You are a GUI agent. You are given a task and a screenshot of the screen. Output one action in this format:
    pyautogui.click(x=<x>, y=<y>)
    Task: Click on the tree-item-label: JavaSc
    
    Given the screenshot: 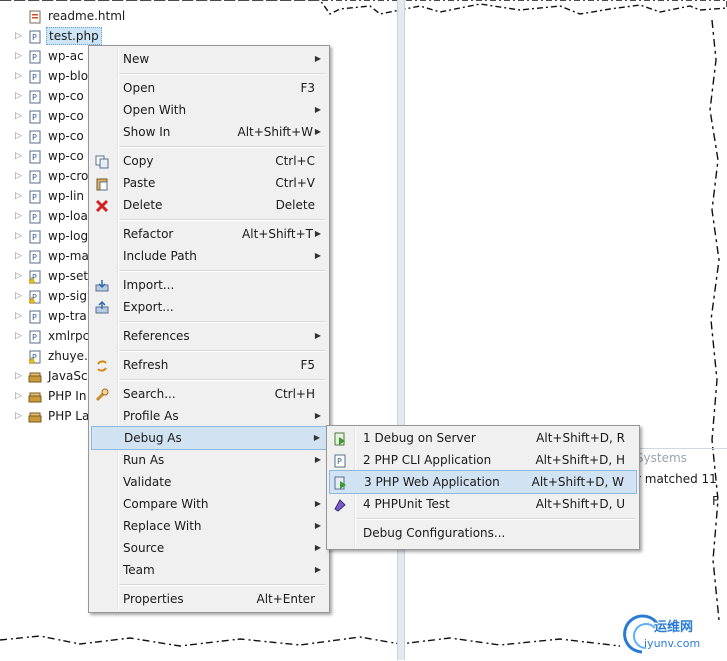 What is the action you would take?
    pyautogui.click(x=68, y=376)
    